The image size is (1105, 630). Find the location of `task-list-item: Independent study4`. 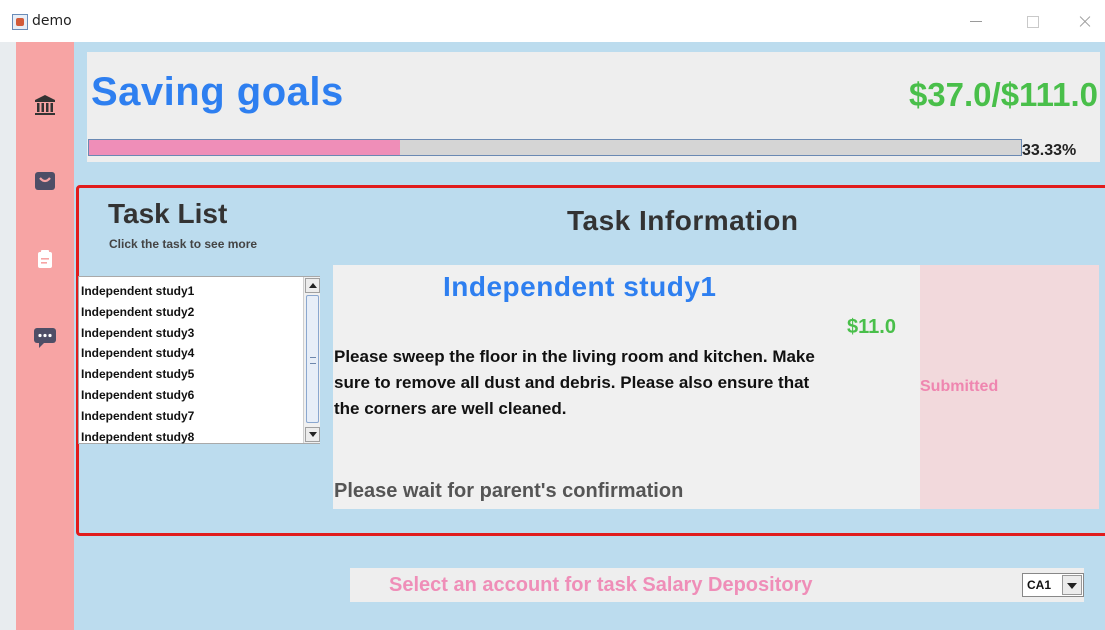

task-list-item: Independent study4 is located at coordinates (191, 353).